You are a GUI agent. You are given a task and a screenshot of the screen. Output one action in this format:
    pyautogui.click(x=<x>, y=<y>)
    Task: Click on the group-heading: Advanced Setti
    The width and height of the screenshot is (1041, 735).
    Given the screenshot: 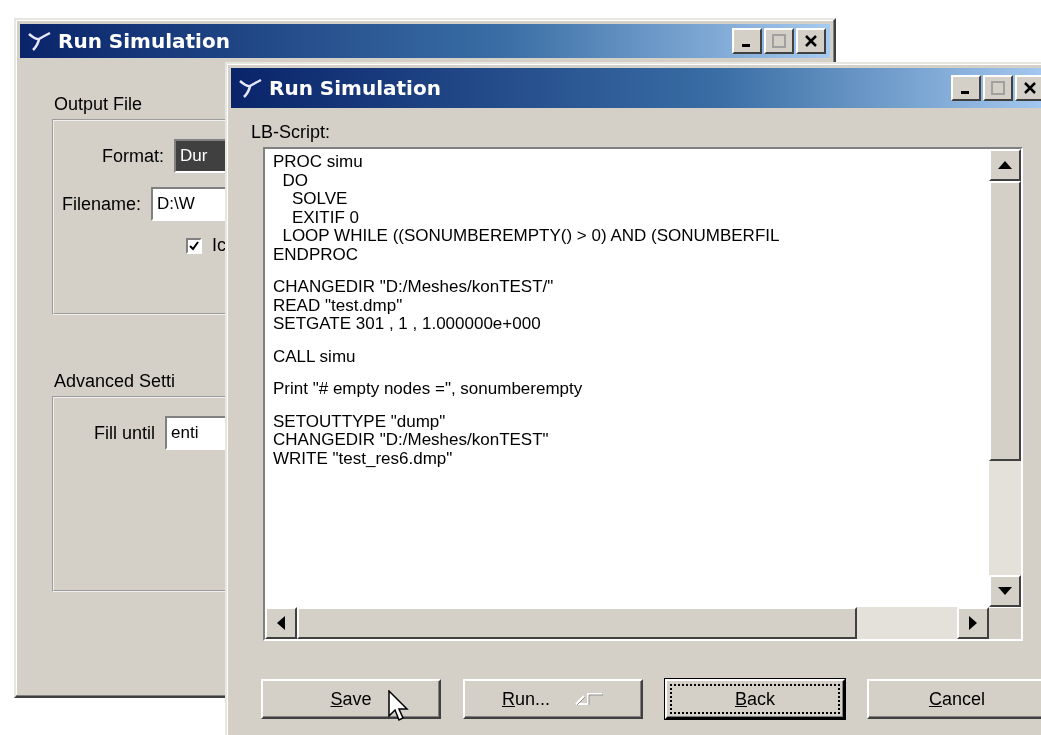 What is the action you would take?
    pyautogui.click(x=115, y=381)
    